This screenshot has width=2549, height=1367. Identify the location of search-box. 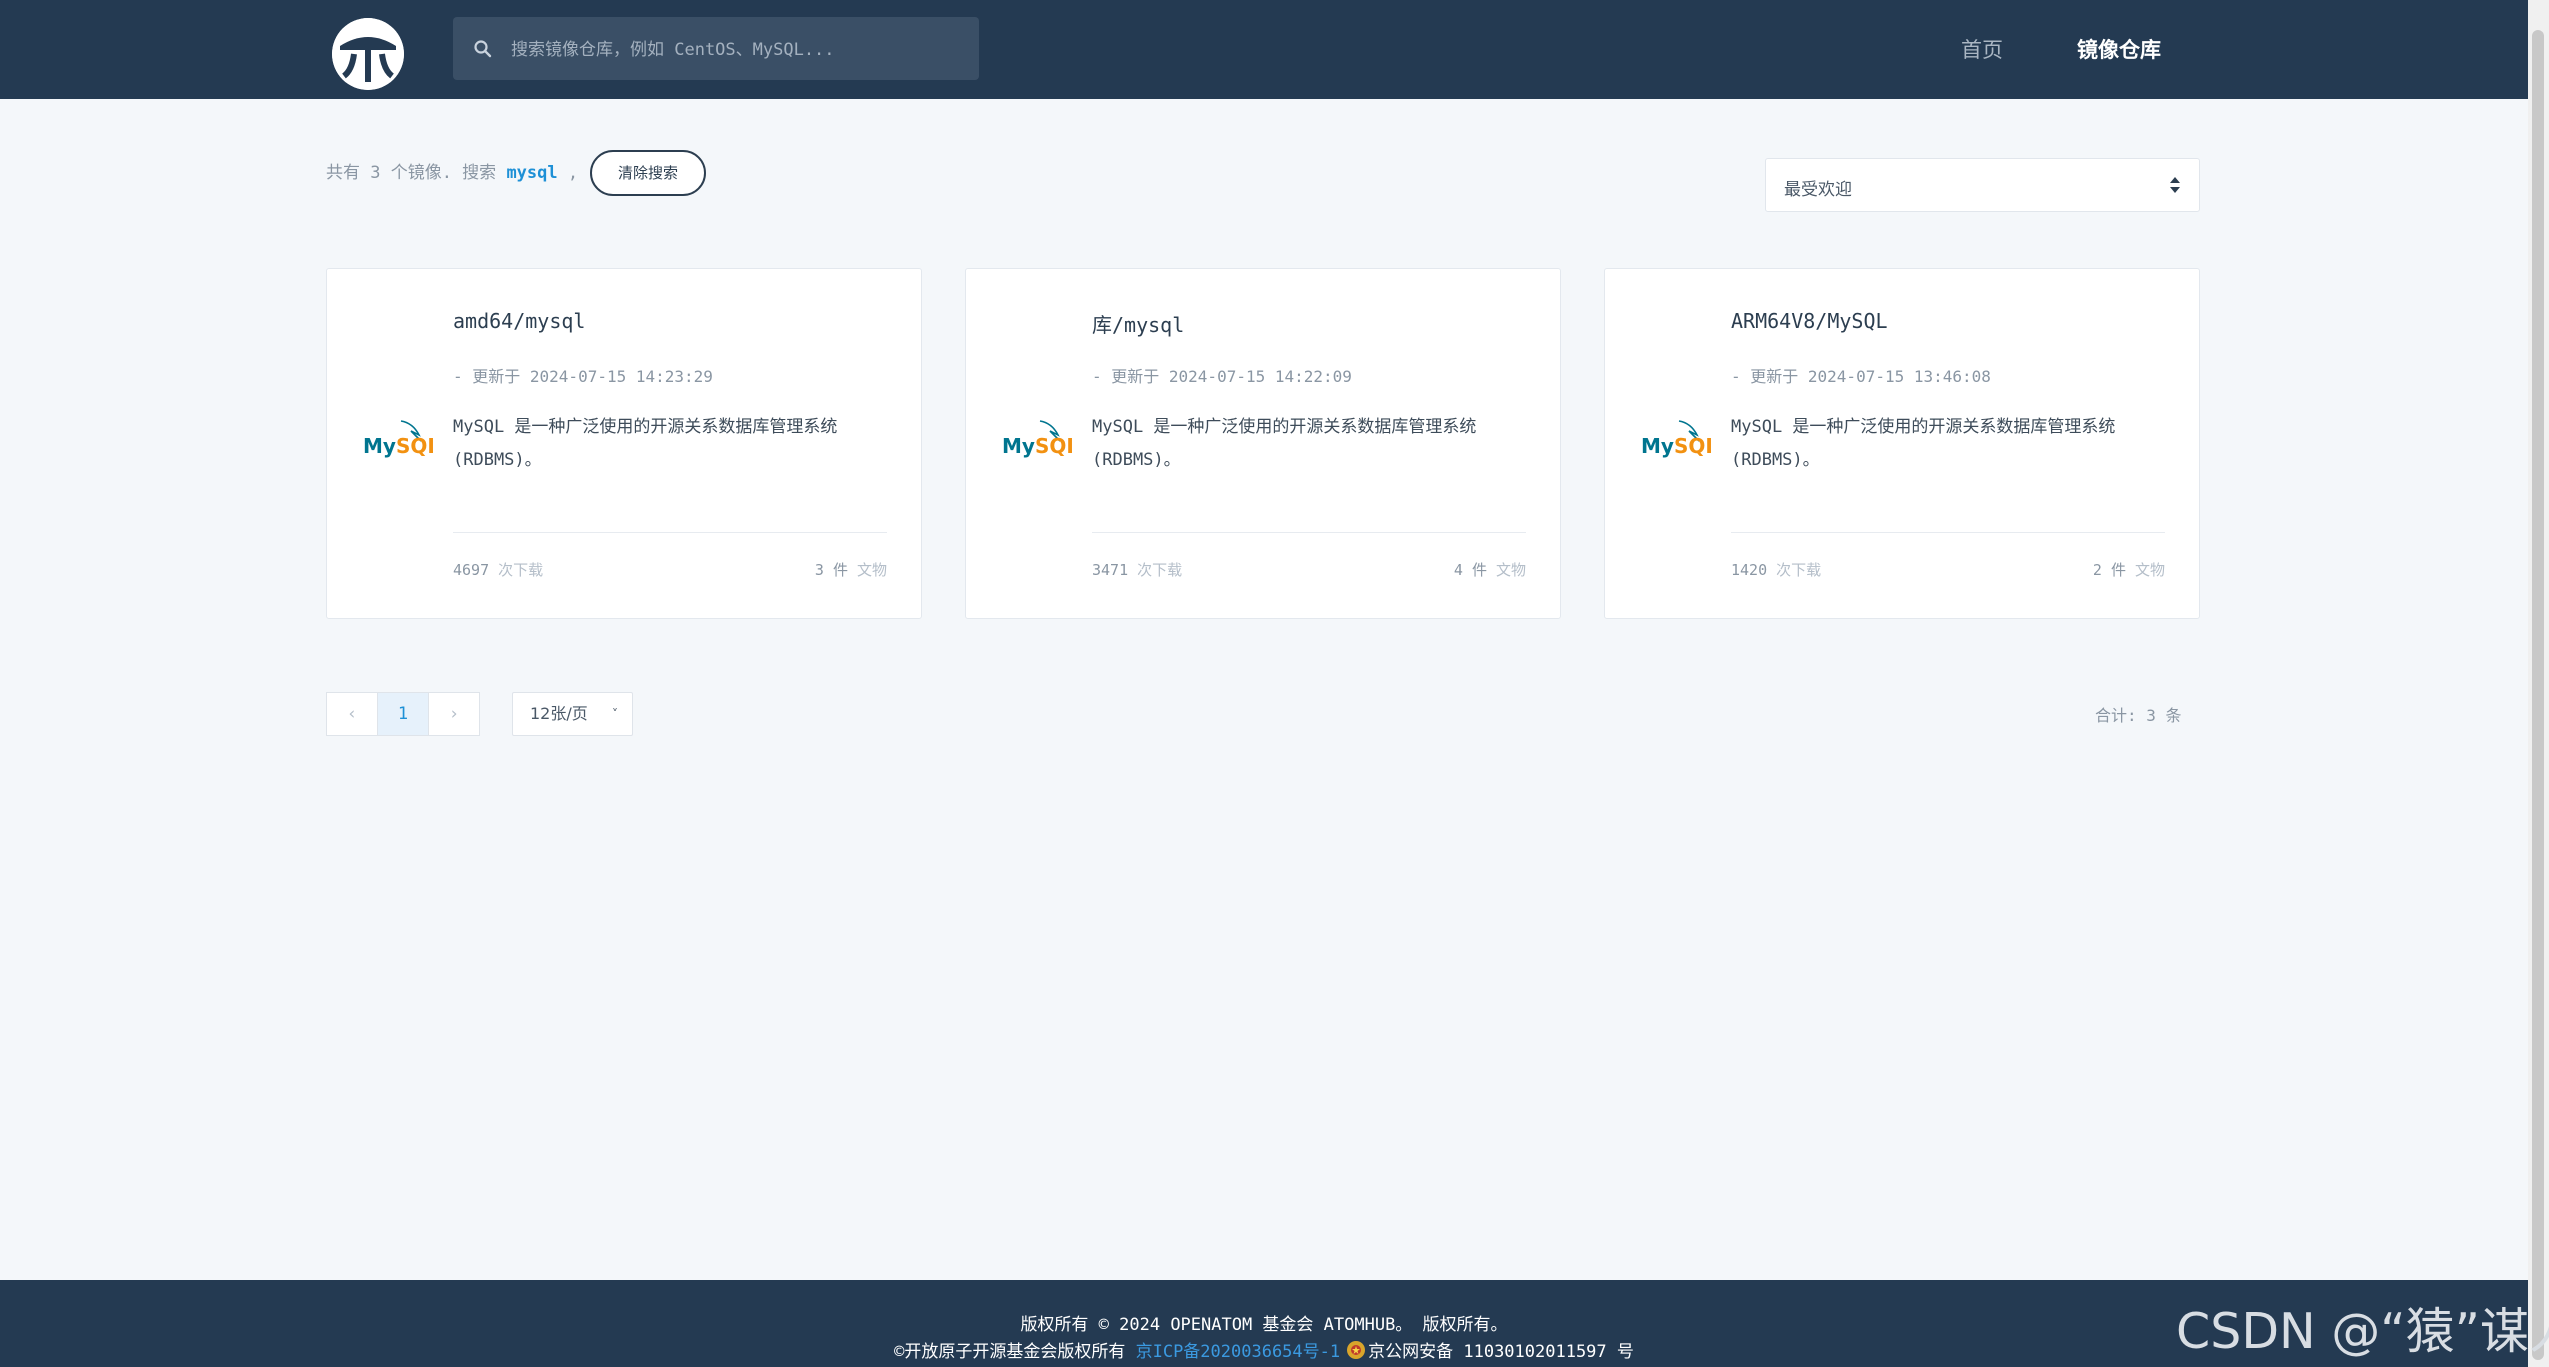
(716, 49).